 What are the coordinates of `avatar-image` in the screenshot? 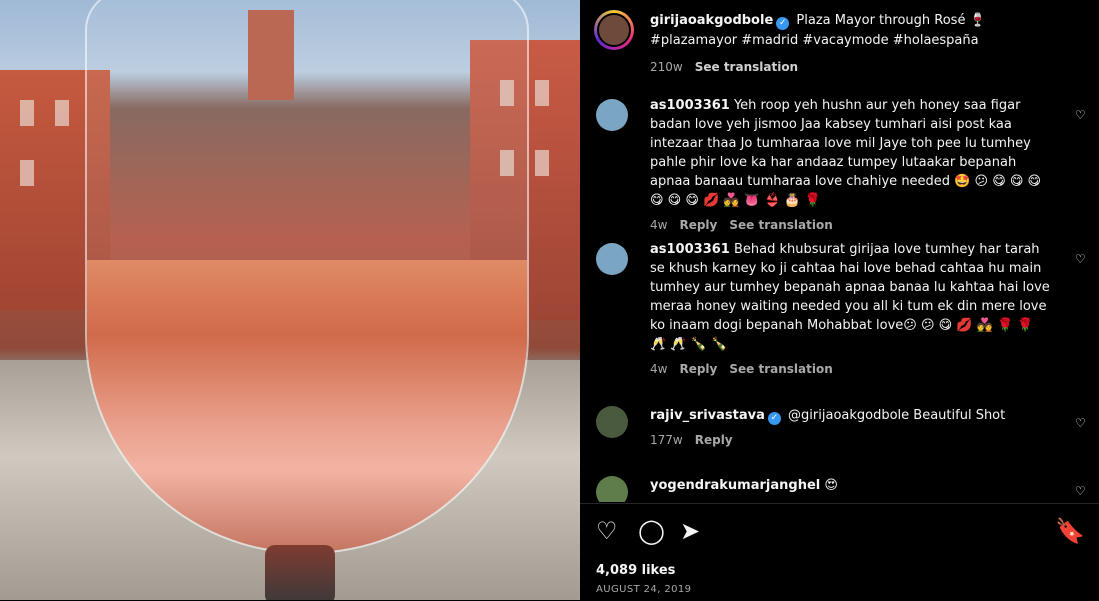 It's located at (614, 30).